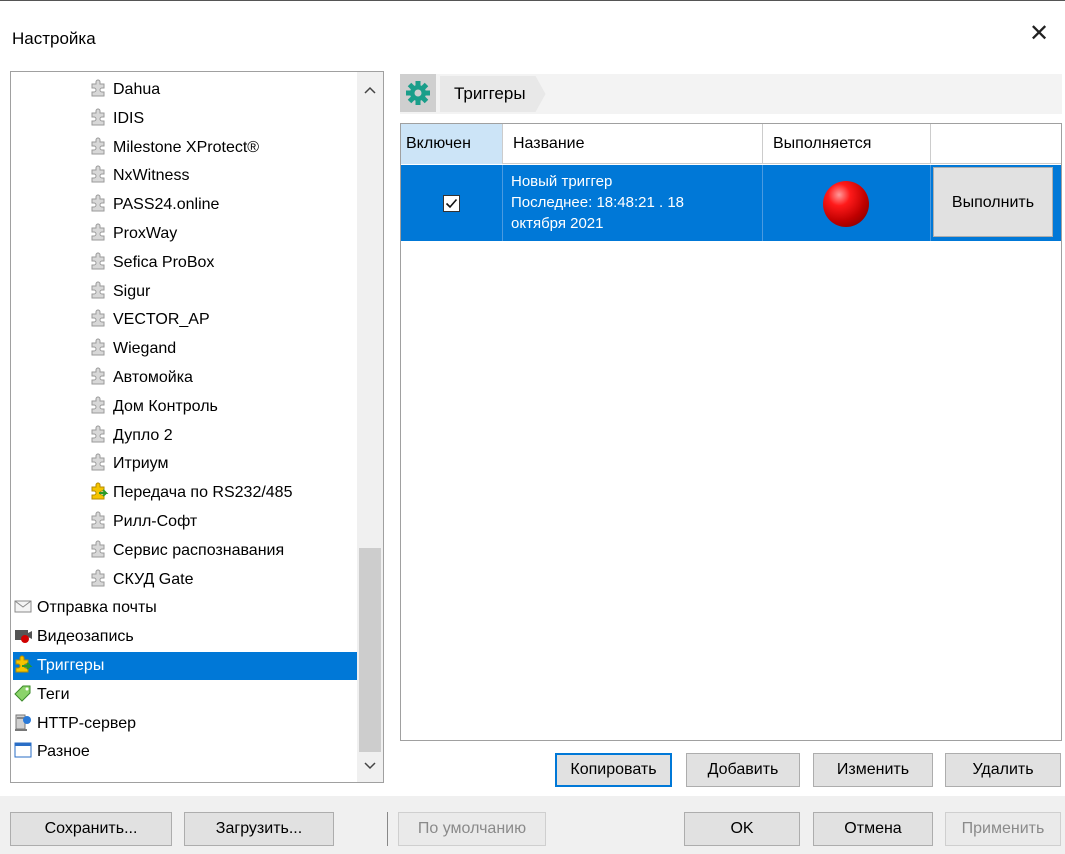 The image size is (1065, 854). Describe the element at coordinates (370, 89) in the screenshot. I see `scroll-up-icon` at that location.